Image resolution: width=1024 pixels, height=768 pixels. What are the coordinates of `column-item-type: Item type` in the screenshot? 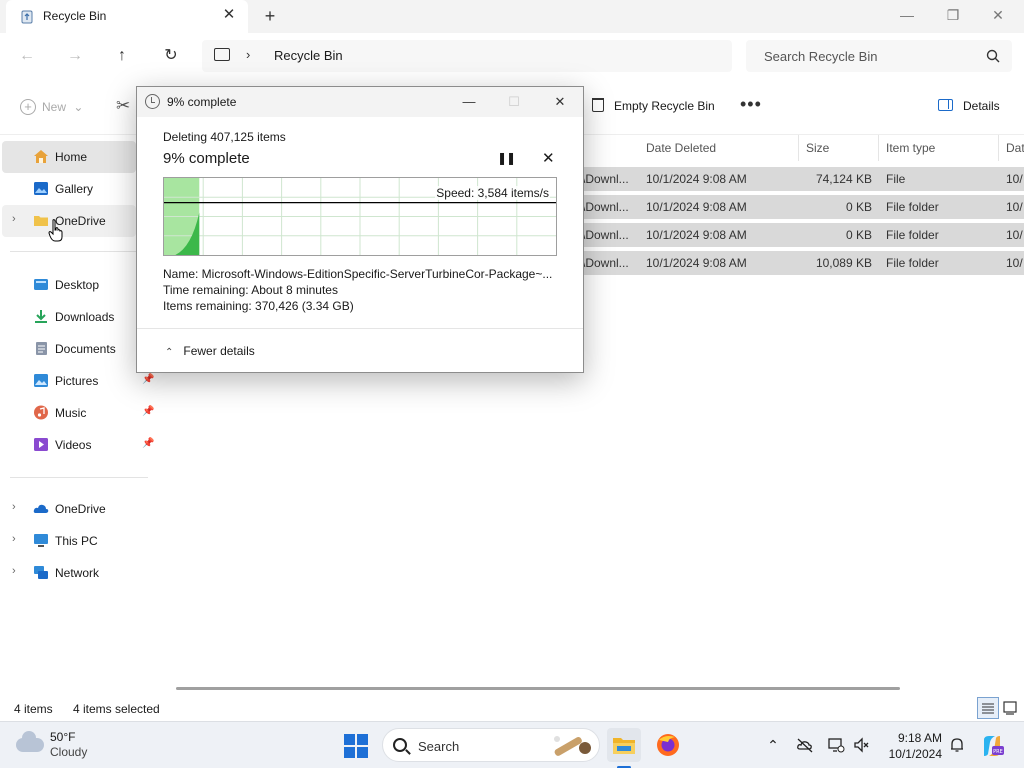 It's located at (910, 148).